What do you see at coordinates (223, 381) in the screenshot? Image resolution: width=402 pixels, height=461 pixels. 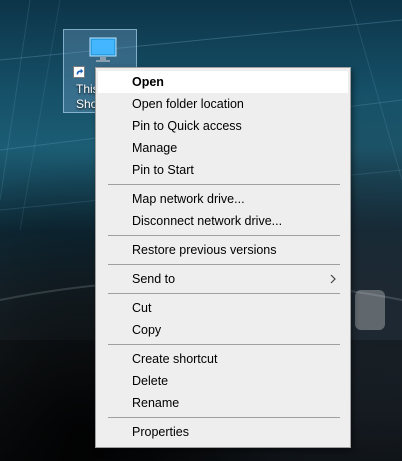 I see `menu-item-delete: Delete` at bounding box center [223, 381].